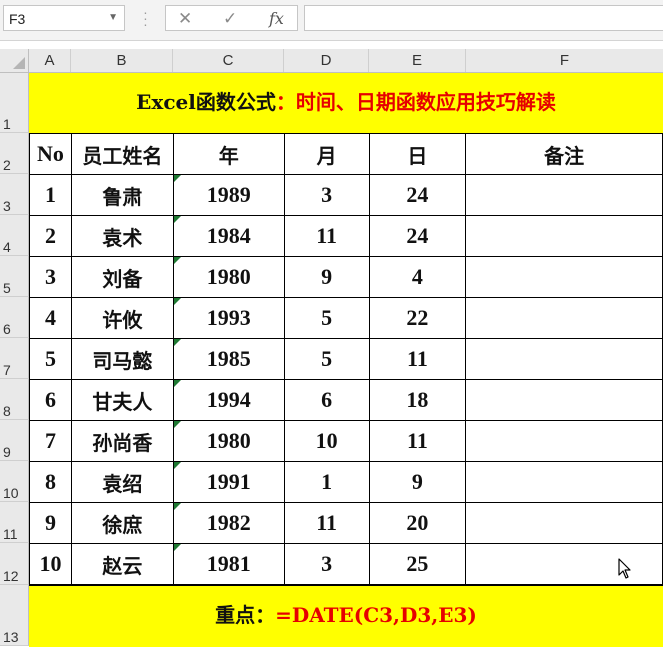  Describe the element at coordinates (50, 277) in the screenshot. I see `cell-no: 3` at that location.